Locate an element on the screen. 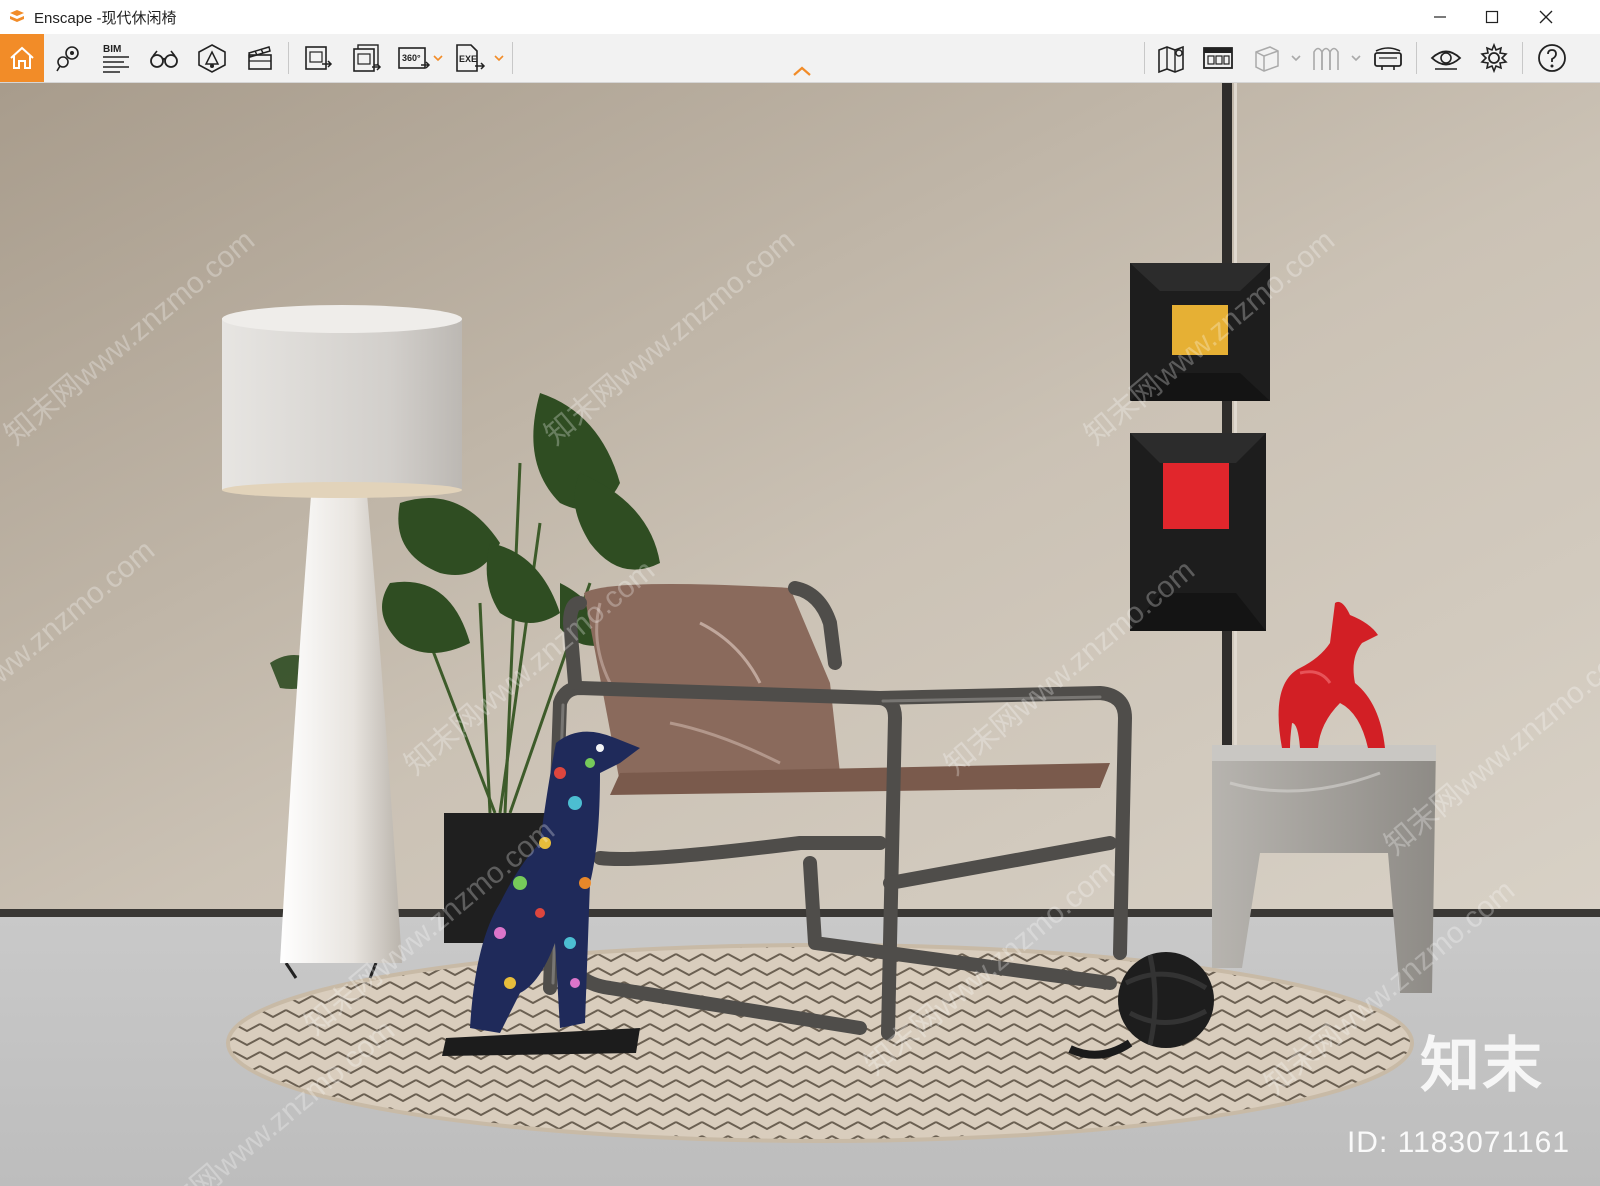  svg-text: 360° is located at coordinates (411, 58).